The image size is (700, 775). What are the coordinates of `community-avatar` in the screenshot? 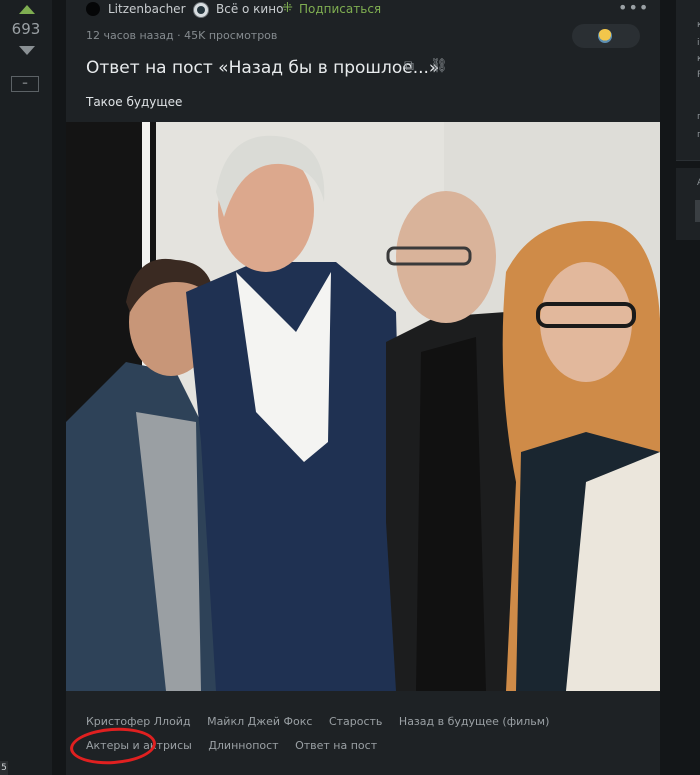 It's located at (201, 10).